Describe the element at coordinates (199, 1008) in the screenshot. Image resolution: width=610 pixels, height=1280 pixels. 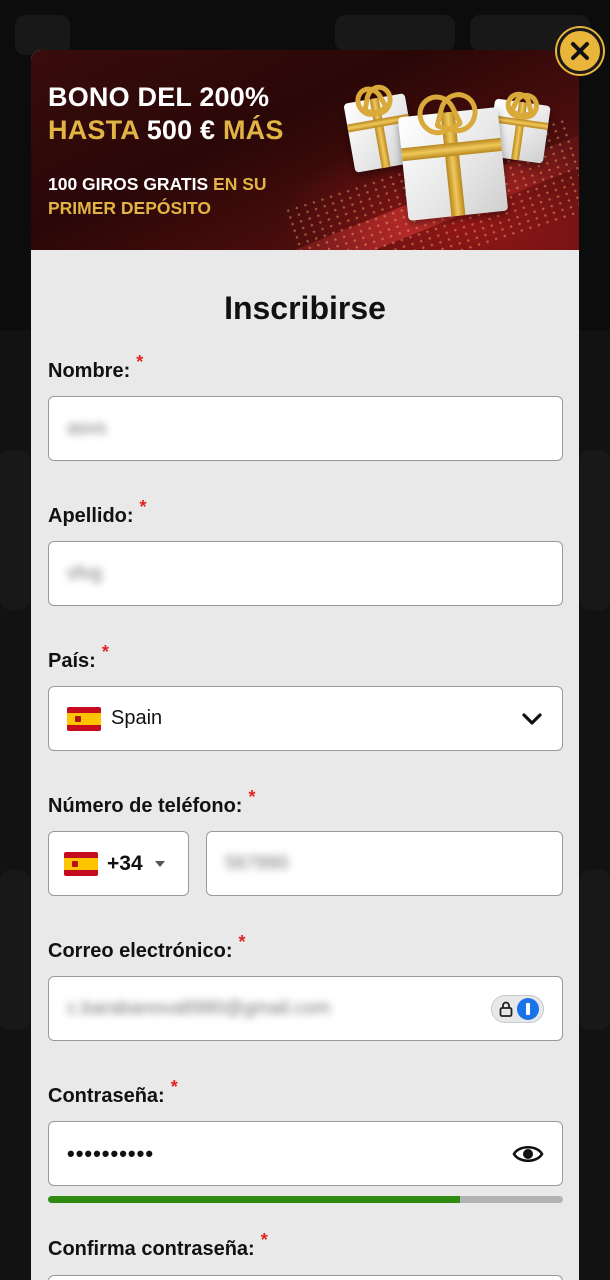
I see `email-value: c.barabanova8990@gmail.com` at that location.